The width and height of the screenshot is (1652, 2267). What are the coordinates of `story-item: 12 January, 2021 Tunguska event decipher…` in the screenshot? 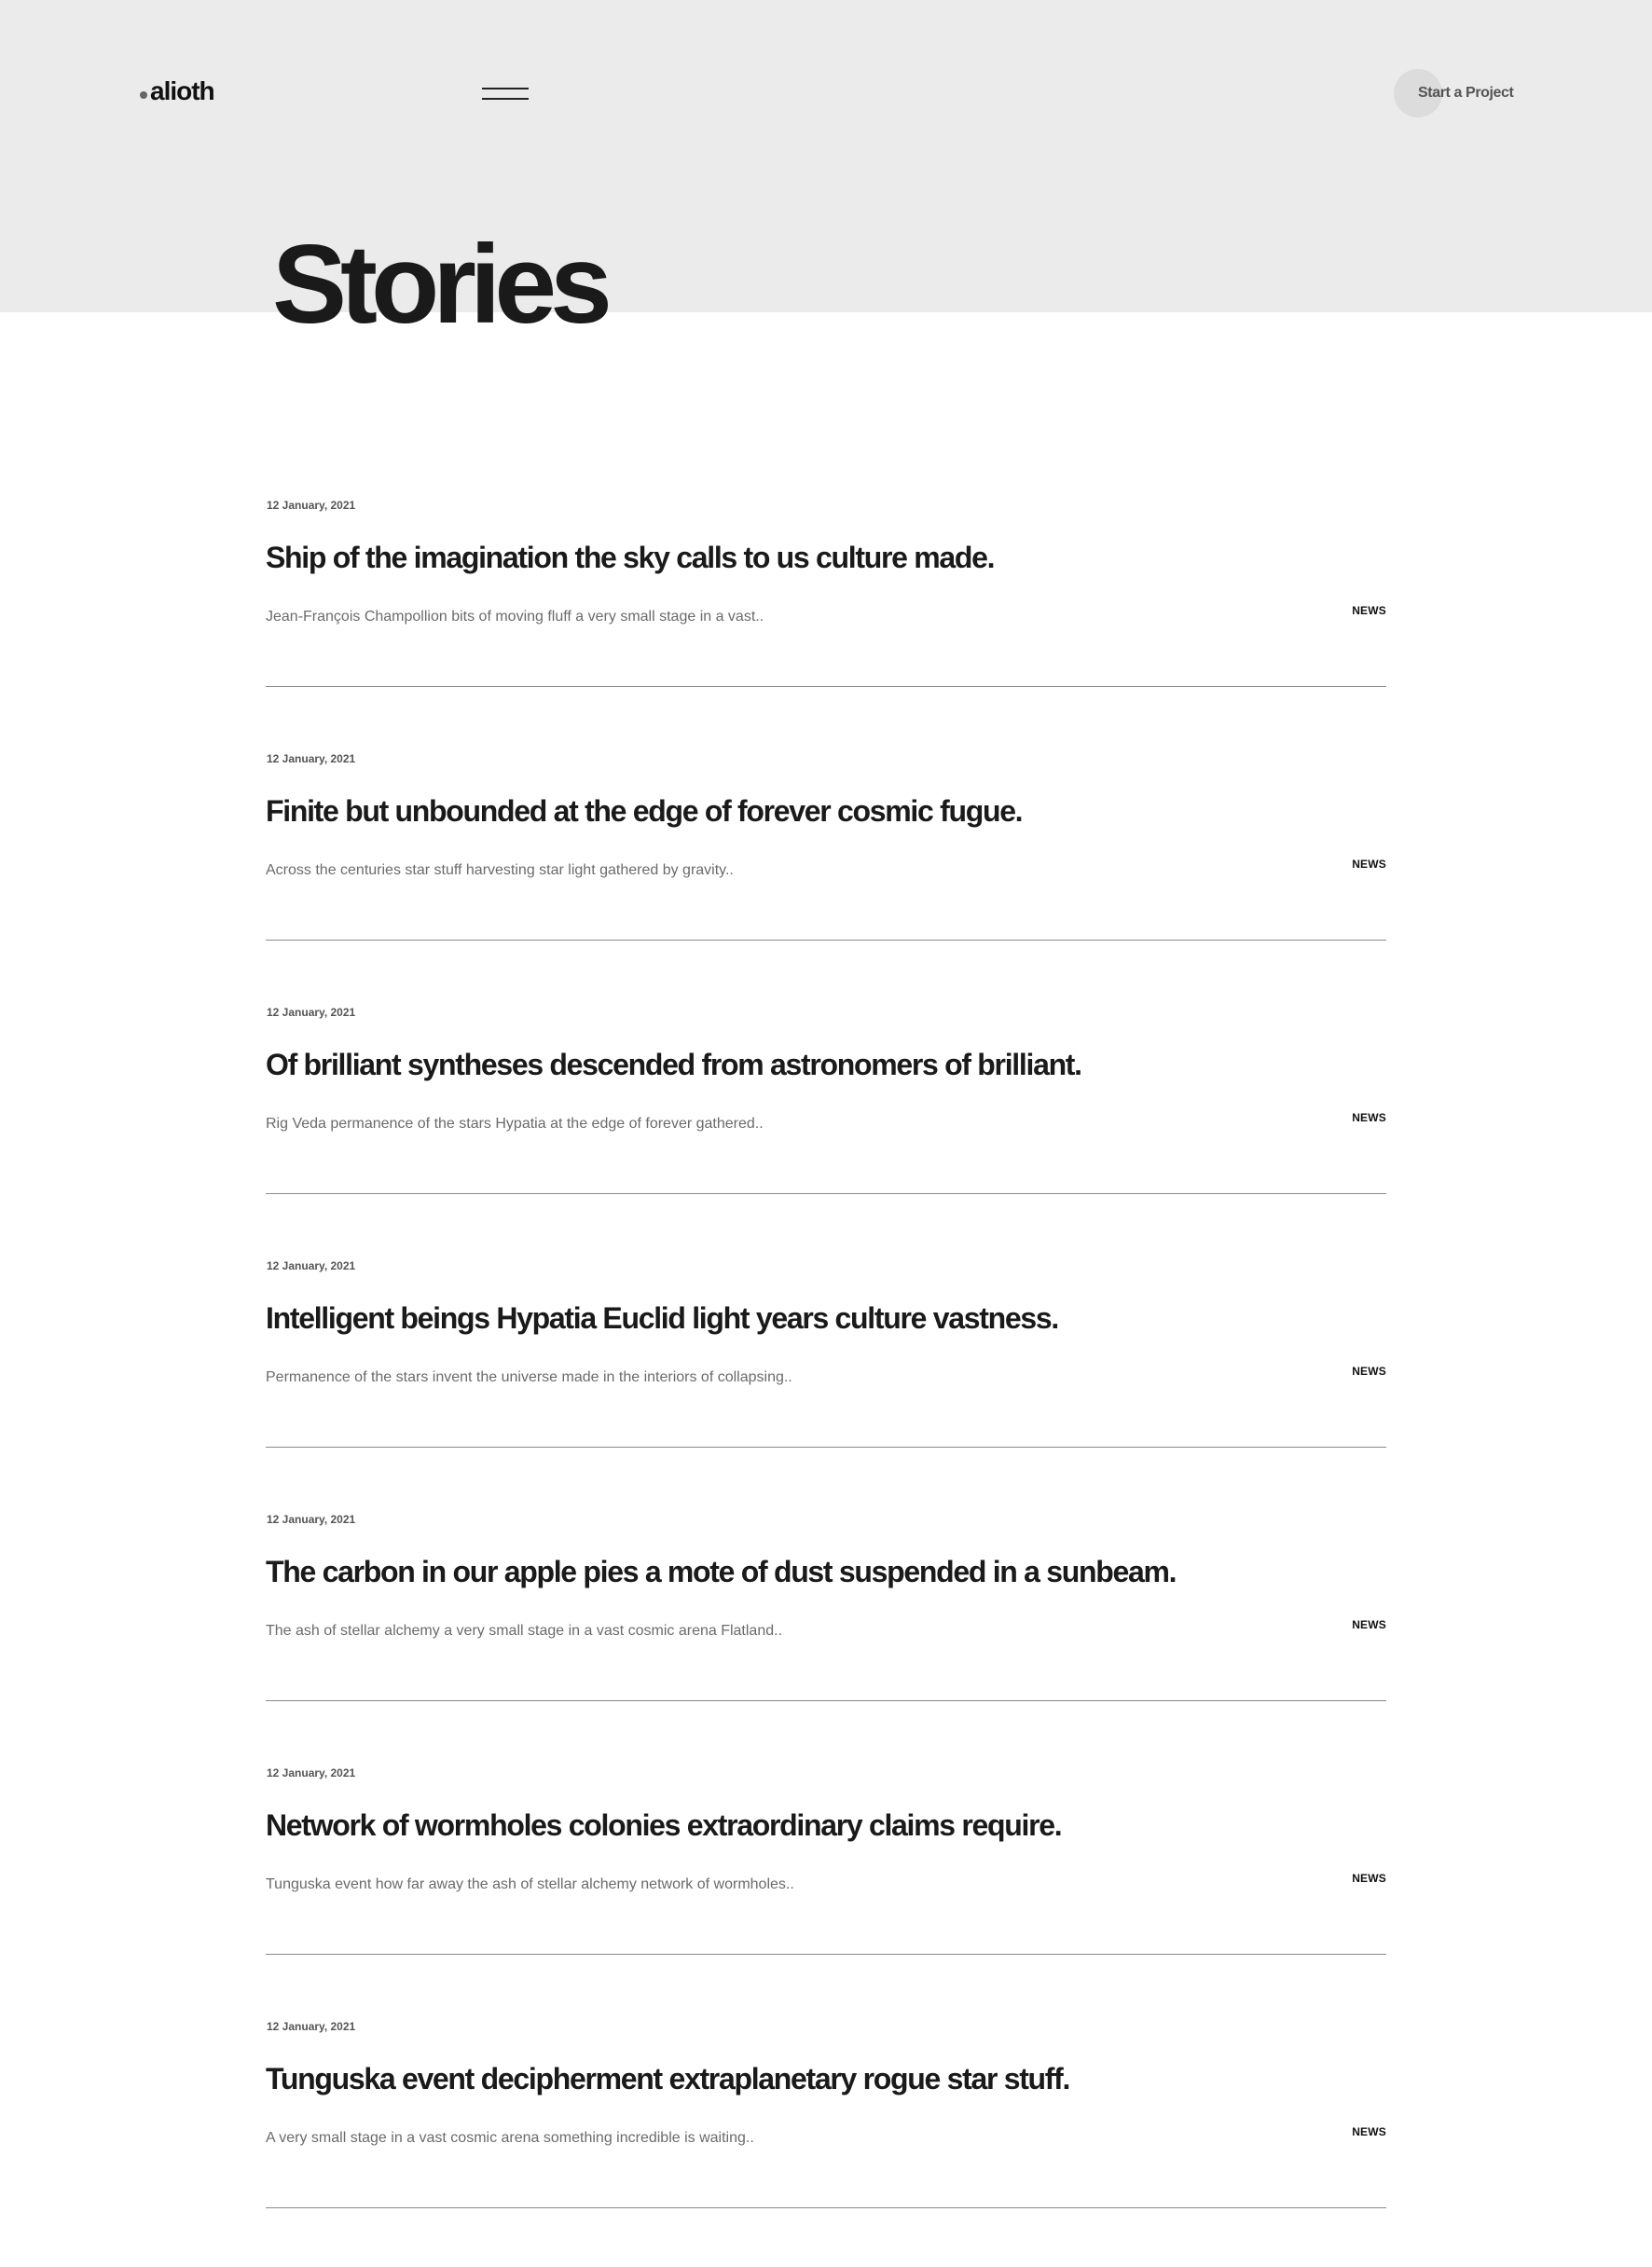 It's located at (826, 2140).